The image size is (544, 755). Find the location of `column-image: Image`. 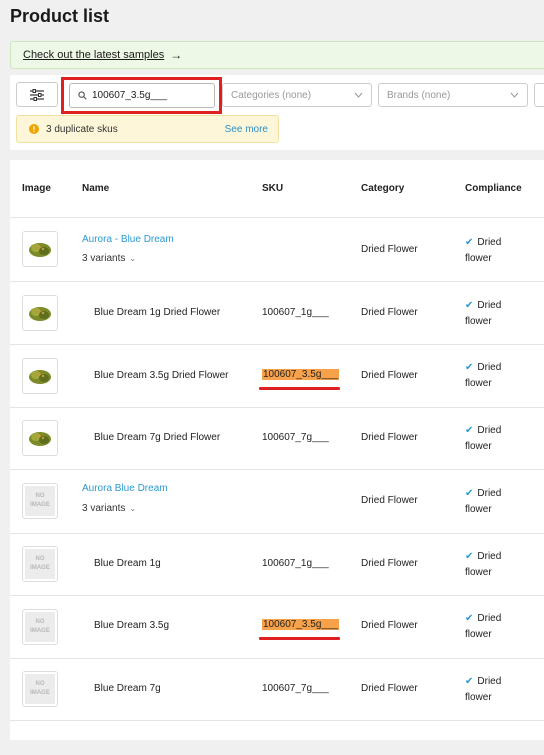

column-image: Image is located at coordinates (36, 188).